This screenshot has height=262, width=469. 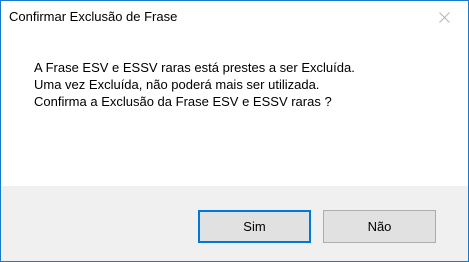 I want to click on title-bar: Confirmar Exclusão de Frase, so click(x=234, y=16).